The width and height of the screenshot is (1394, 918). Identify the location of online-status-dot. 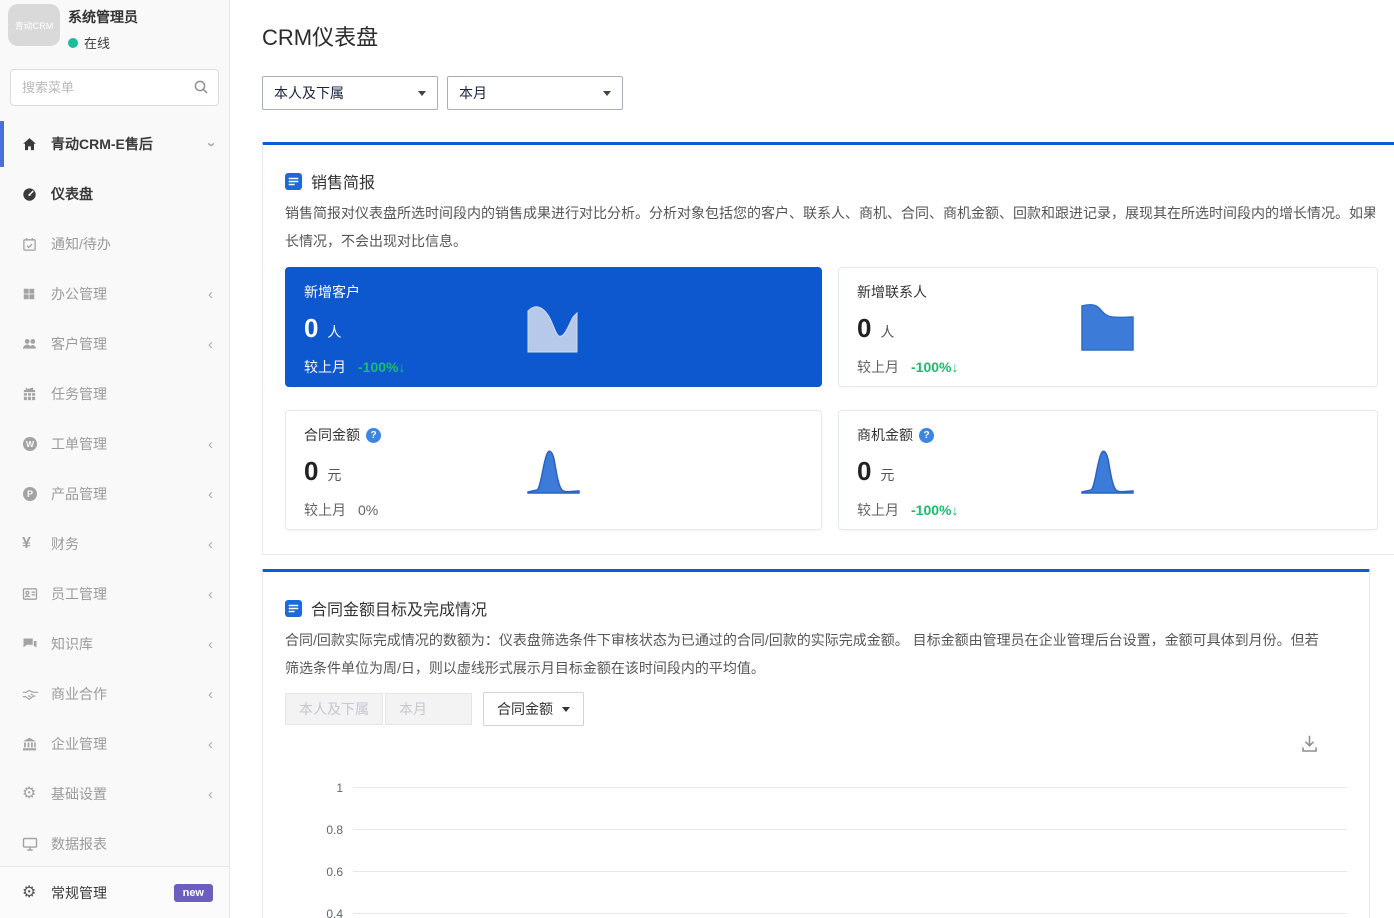
(73, 42).